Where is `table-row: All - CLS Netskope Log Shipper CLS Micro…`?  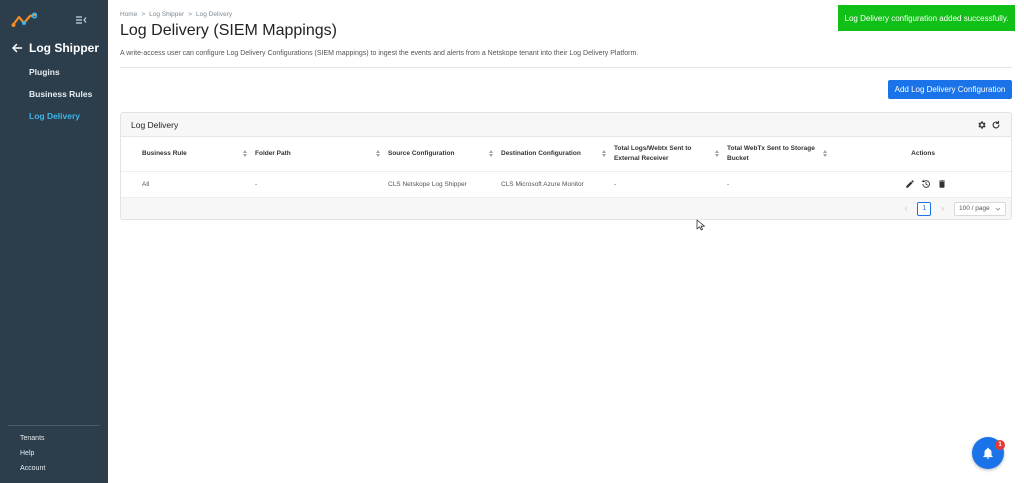 table-row: All - CLS Netskope Log Shipper CLS Micro… is located at coordinates (566, 184).